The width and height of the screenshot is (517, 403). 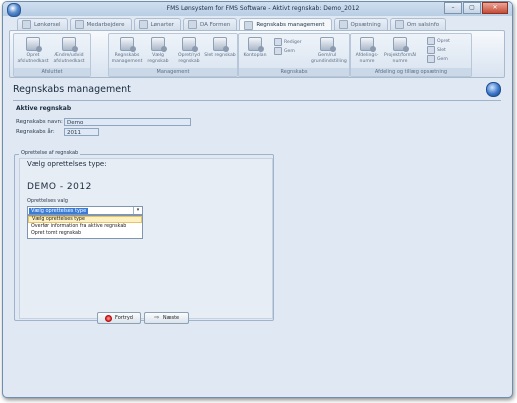 I want to click on dropdown-option: Overfør information fra aktive regnskab, so click(x=85, y=226).